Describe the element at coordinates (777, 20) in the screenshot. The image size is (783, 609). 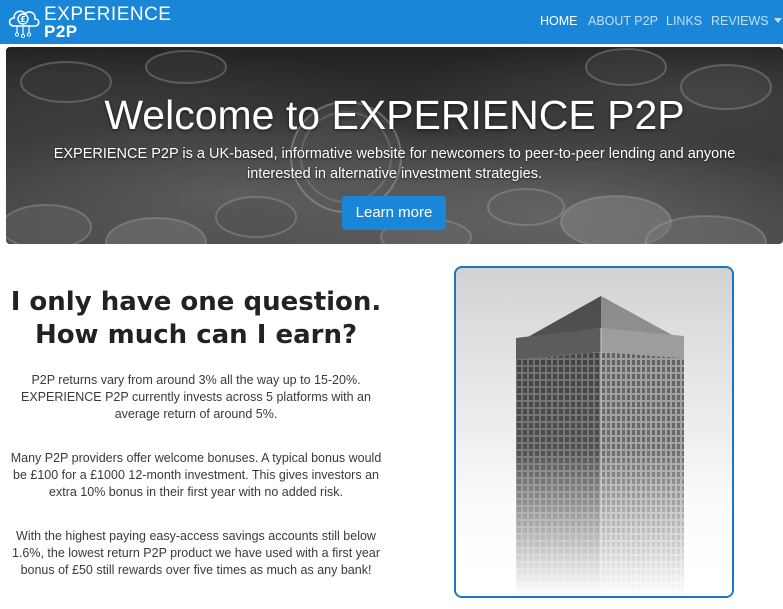
I see `chevron-down-icon` at that location.